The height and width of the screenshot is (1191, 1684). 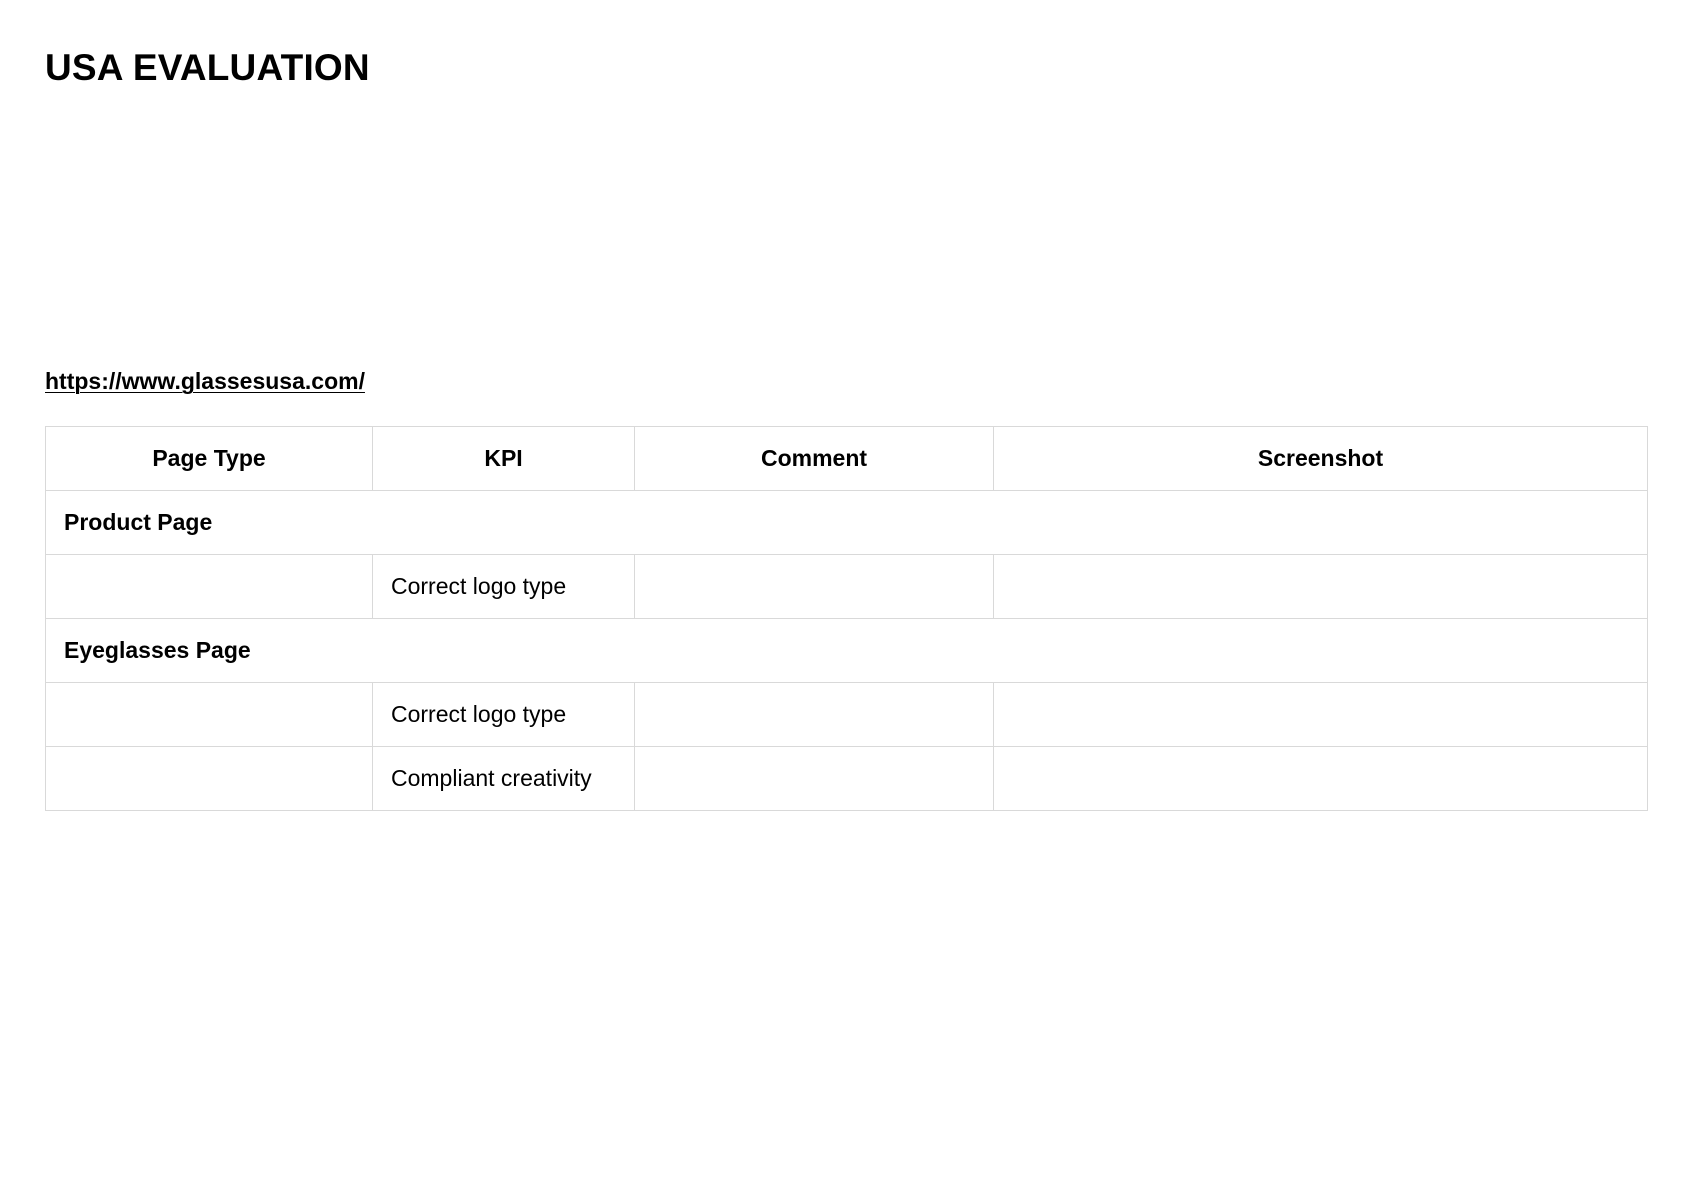 I want to click on section-row-eyeglasses-page: Eyeglasses Page, so click(x=846, y=650).